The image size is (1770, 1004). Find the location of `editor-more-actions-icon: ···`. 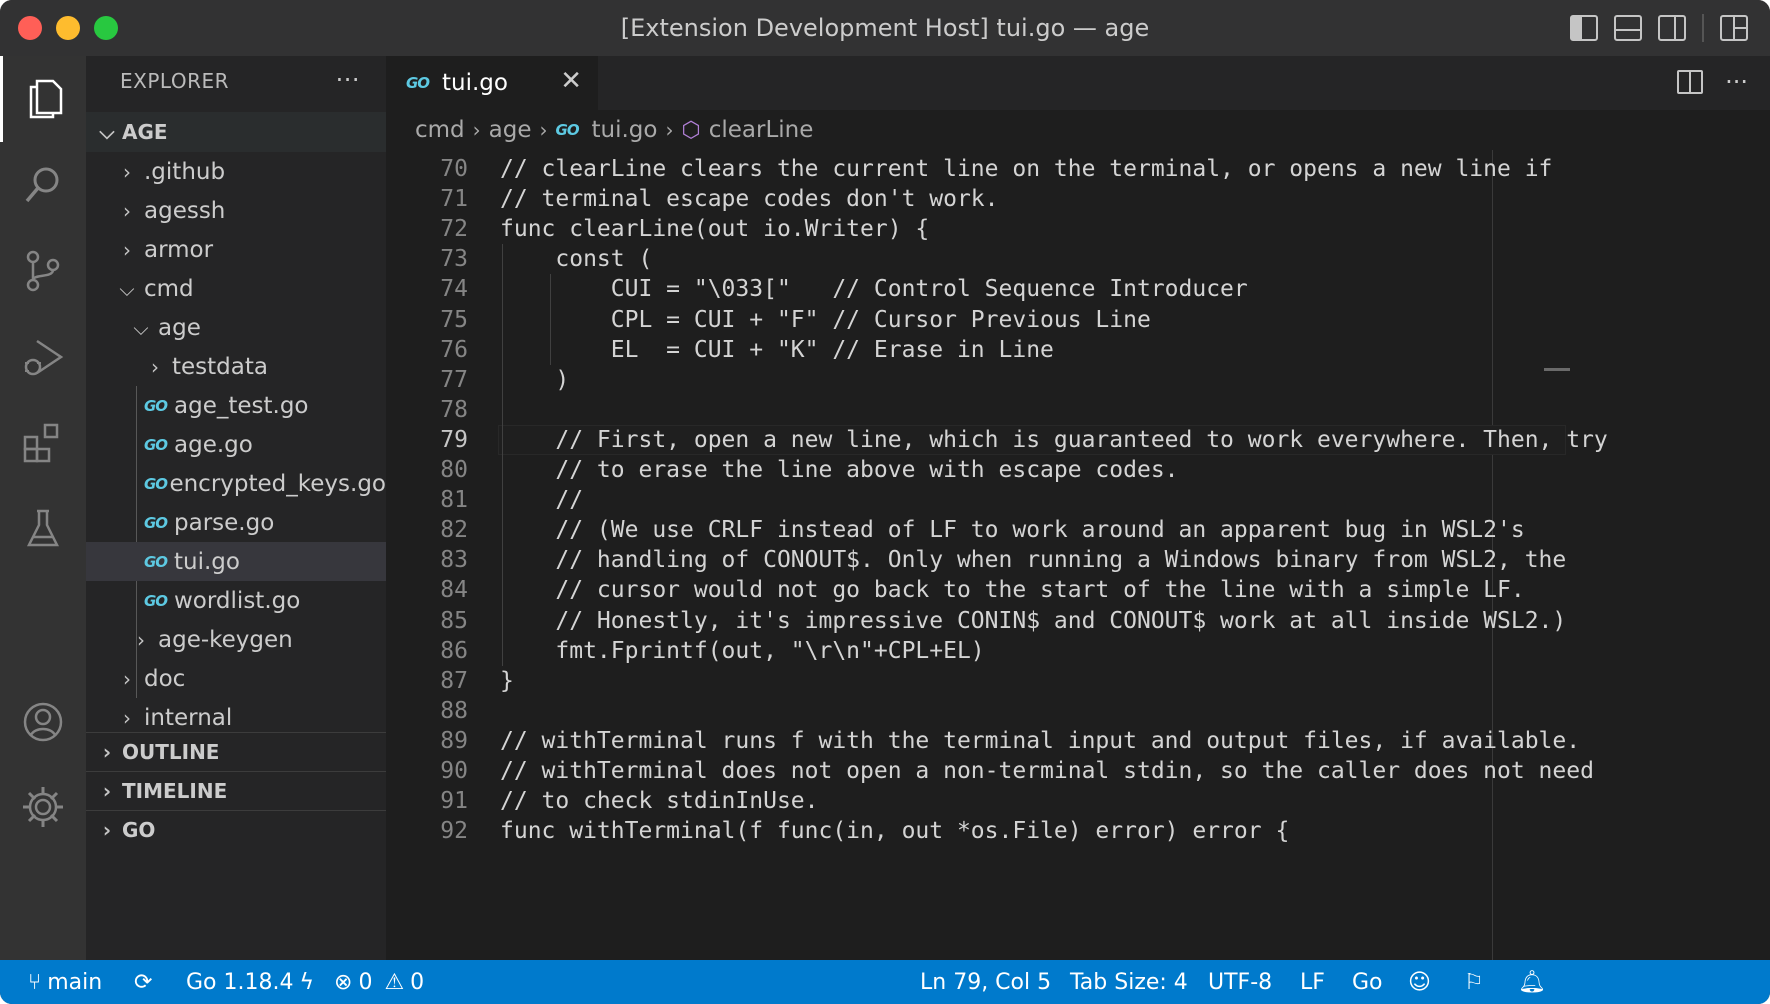

editor-more-actions-icon: ··· is located at coordinates (1736, 82).